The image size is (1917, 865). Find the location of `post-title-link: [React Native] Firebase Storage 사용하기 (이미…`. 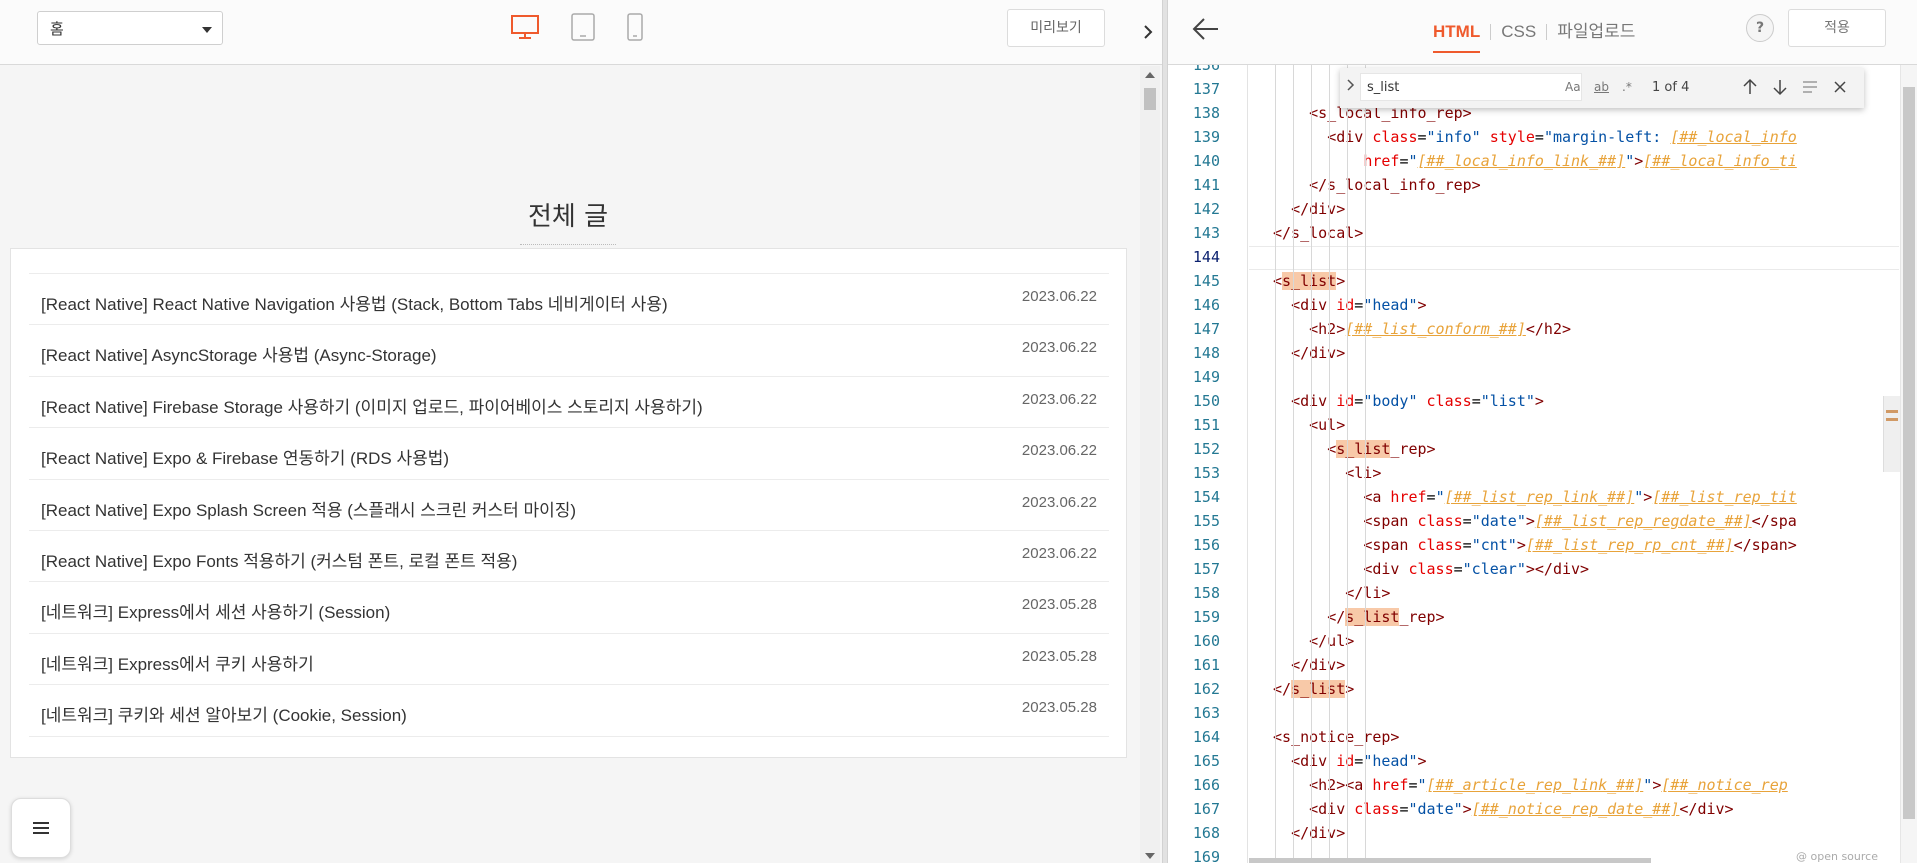

post-title-link: [React Native] Firebase Storage 사용하기 (이미… is located at coordinates (372, 405).